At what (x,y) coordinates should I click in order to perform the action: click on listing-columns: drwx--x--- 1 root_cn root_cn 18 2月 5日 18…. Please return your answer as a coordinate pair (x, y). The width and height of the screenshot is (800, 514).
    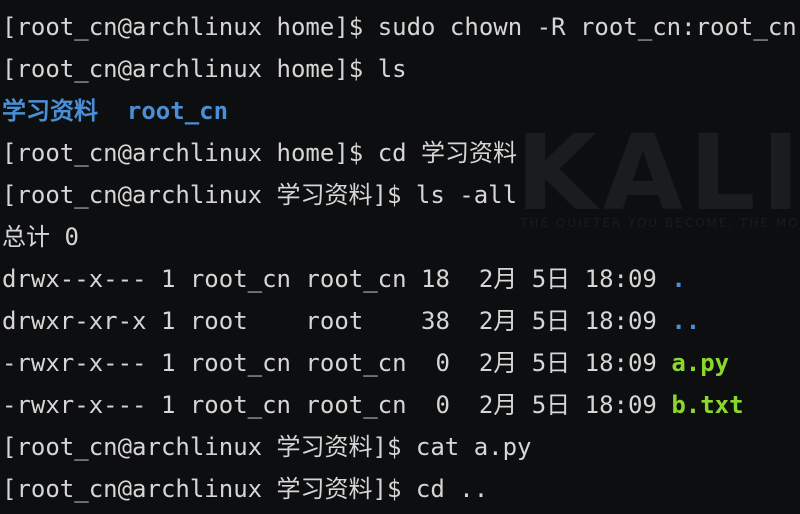
    Looking at the image, I should click on (337, 279).